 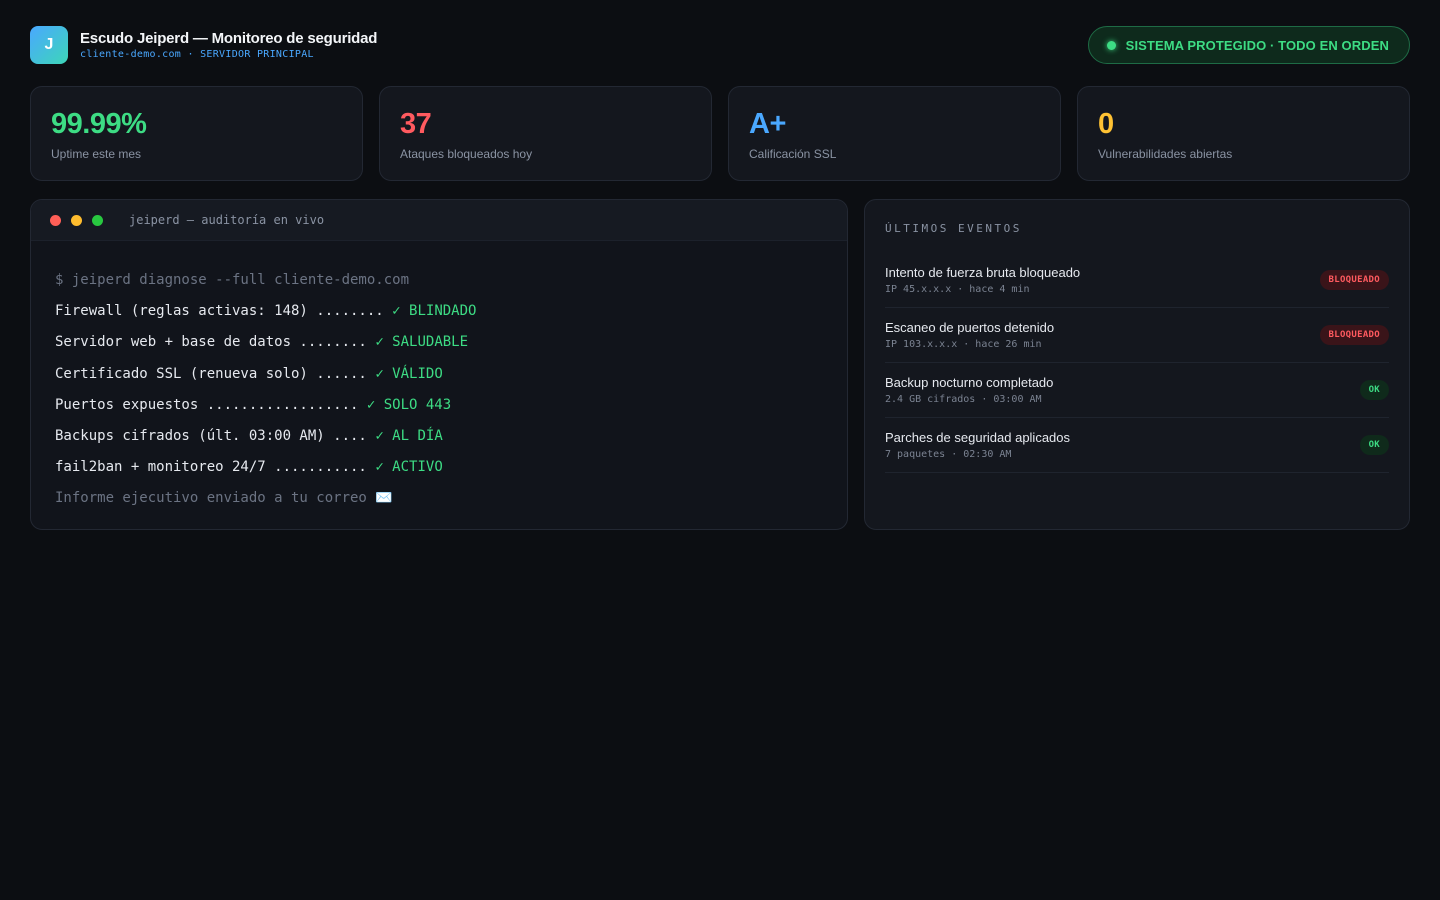 I want to click on stat-value: 37, so click(x=416, y=124).